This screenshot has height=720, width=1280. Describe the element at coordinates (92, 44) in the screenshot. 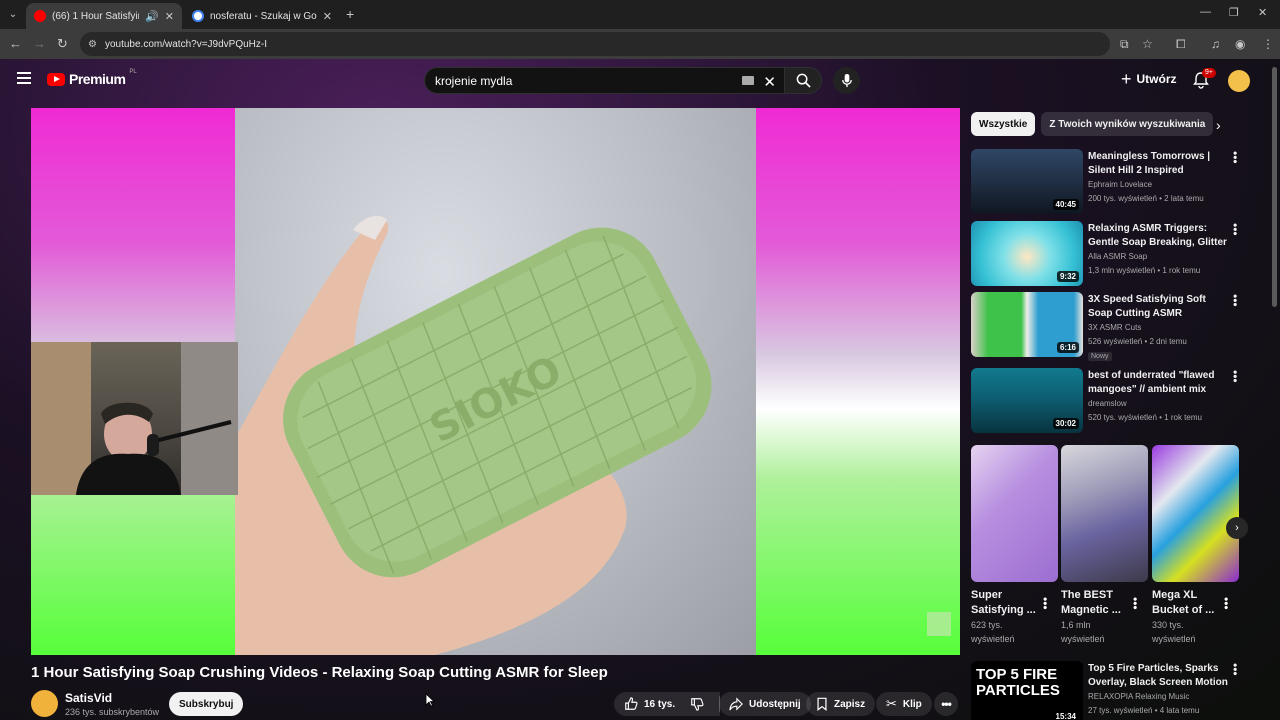

I see `site-info-icon: ⚙` at that location.